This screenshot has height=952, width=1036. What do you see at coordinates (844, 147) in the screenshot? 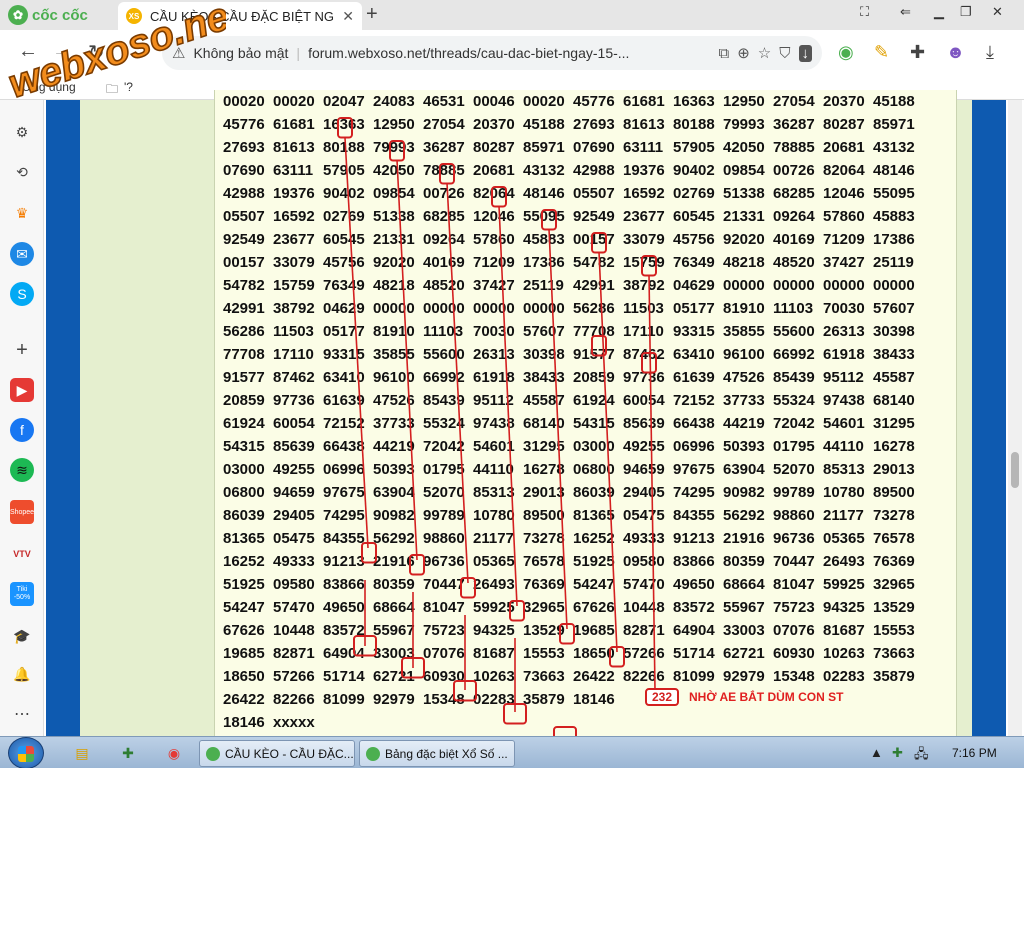
I see `grid-number: 20681` at bounding box center [844, 147].